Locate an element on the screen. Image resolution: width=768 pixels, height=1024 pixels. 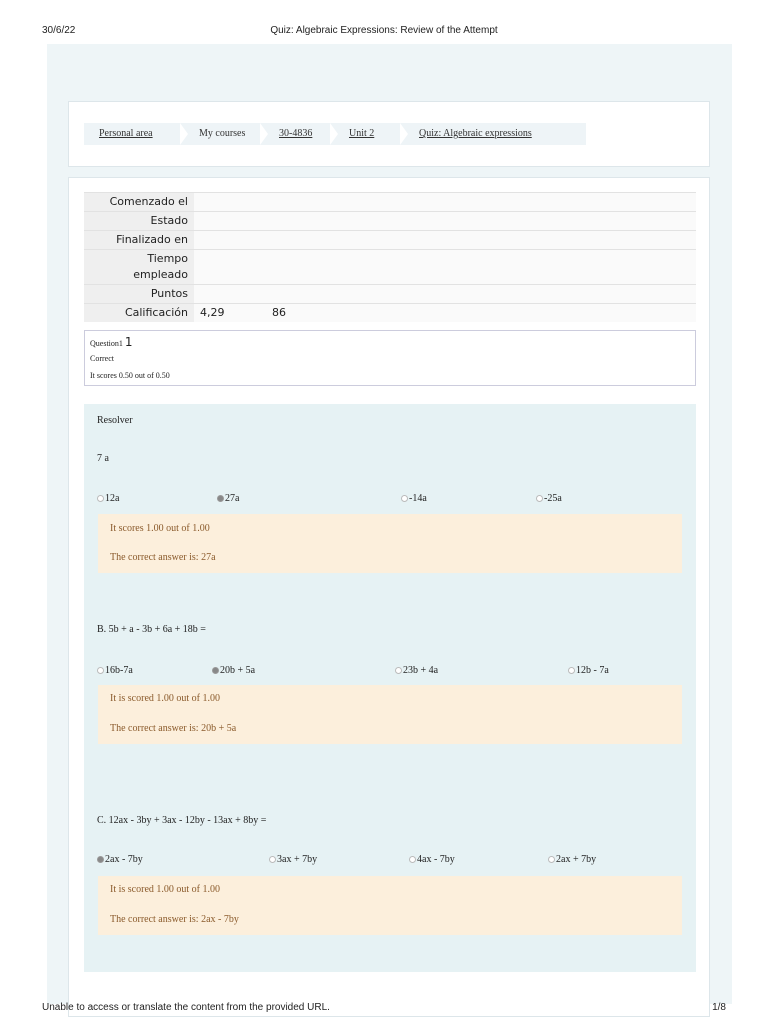
breadcrumb-my-courses: My courses is located at coordinates (222, 133).